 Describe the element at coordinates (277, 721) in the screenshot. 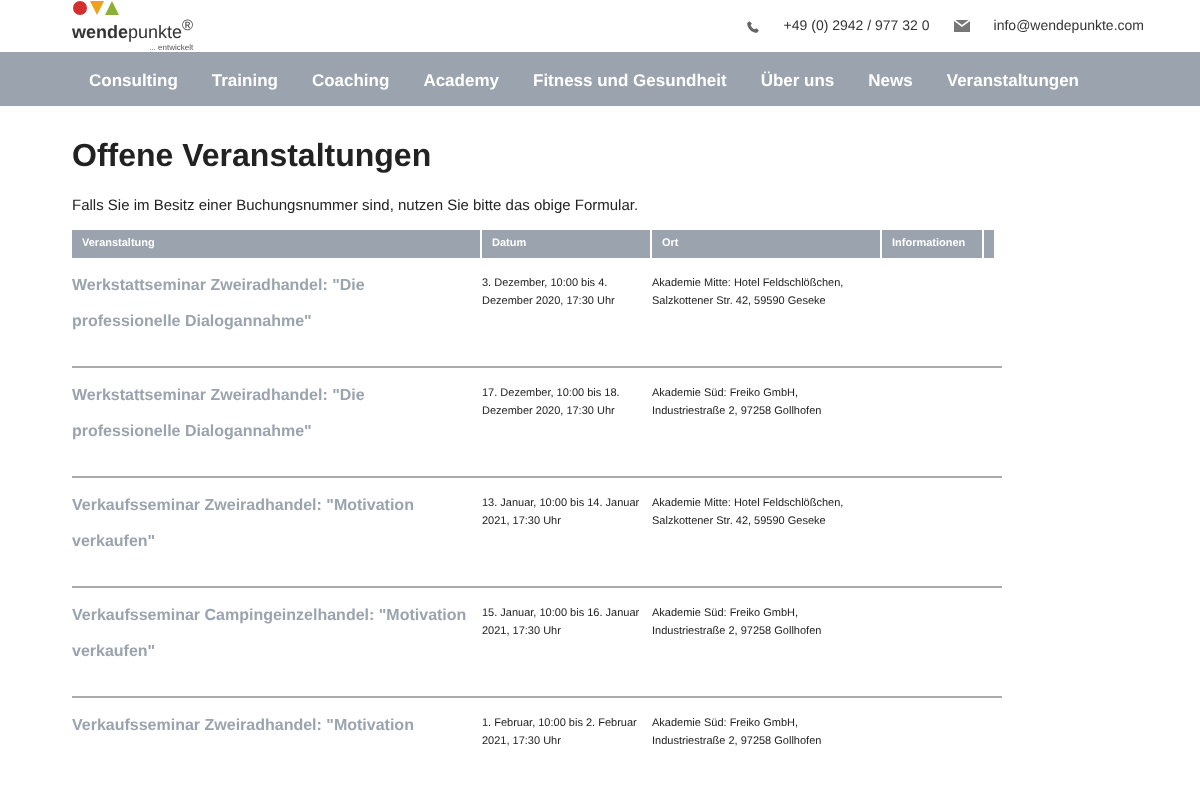

I see `event-title-link: Verkaufsseminar Zweiradhandel: "Motivation` at that location.